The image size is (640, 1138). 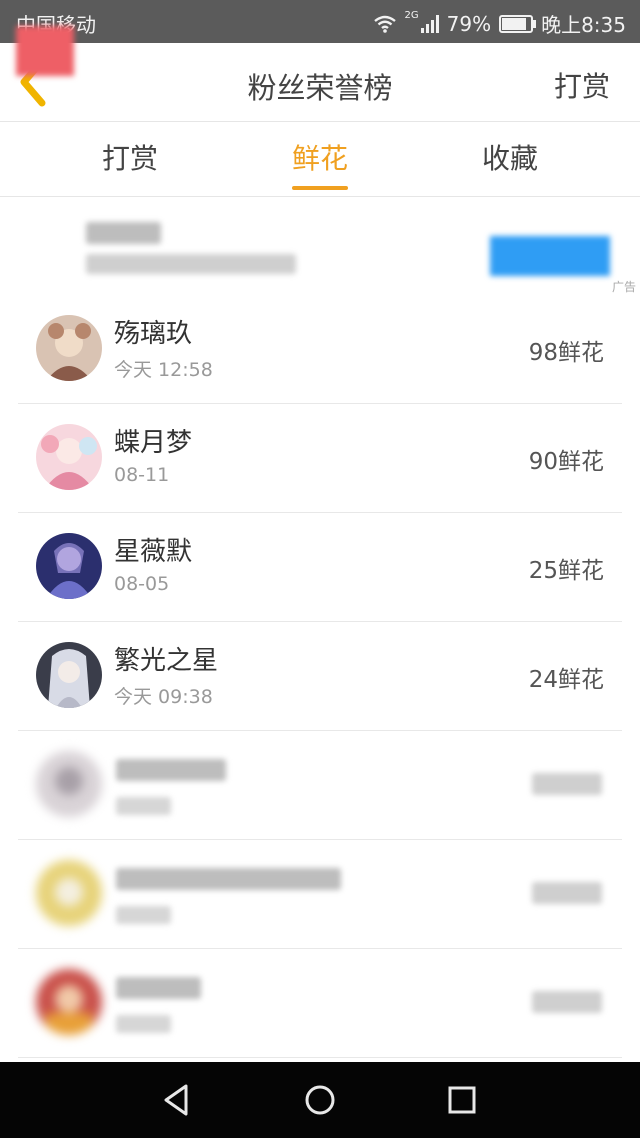 I want to click on ad-tag: 广告, so click(x=623, y=287).